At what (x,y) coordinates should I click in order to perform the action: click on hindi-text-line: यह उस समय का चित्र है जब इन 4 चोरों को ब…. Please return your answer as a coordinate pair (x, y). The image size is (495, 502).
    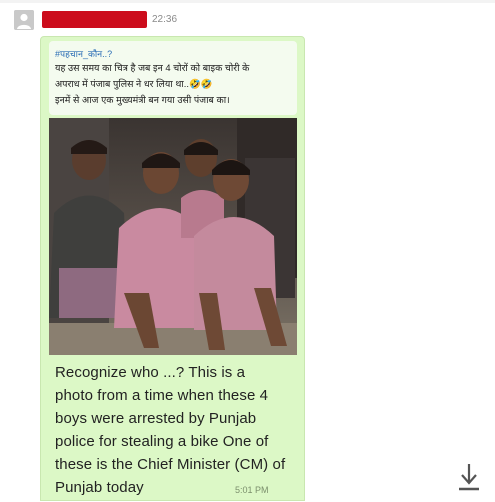
    Looking at the image, I should click on (152, 67).